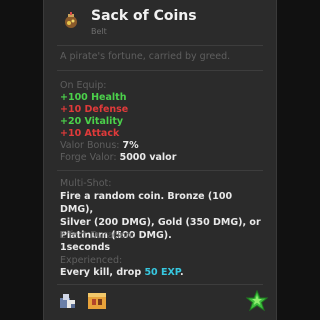 This screenshot has height=320, width=320. What do you see at coordinates (93, 97) in the screenshot?
I see `stat-health: +100 Health` at bounding box center [93, 97].